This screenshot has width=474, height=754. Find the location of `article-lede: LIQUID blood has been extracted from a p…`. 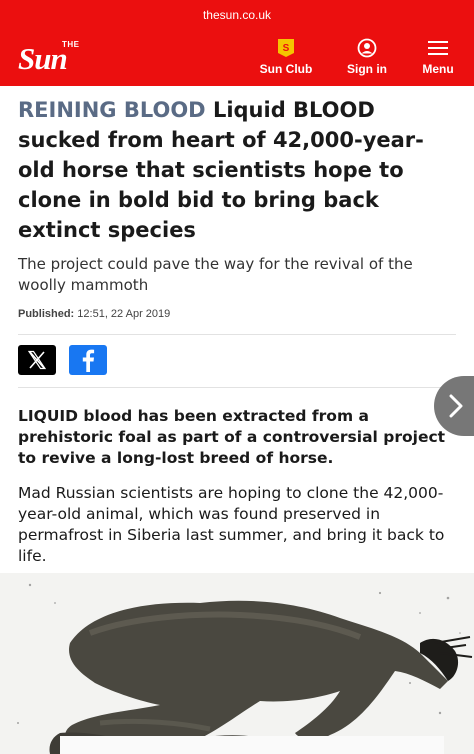

article-lede: LIQUID blood has been extracted from a p… is located at coordinates (232, 437).